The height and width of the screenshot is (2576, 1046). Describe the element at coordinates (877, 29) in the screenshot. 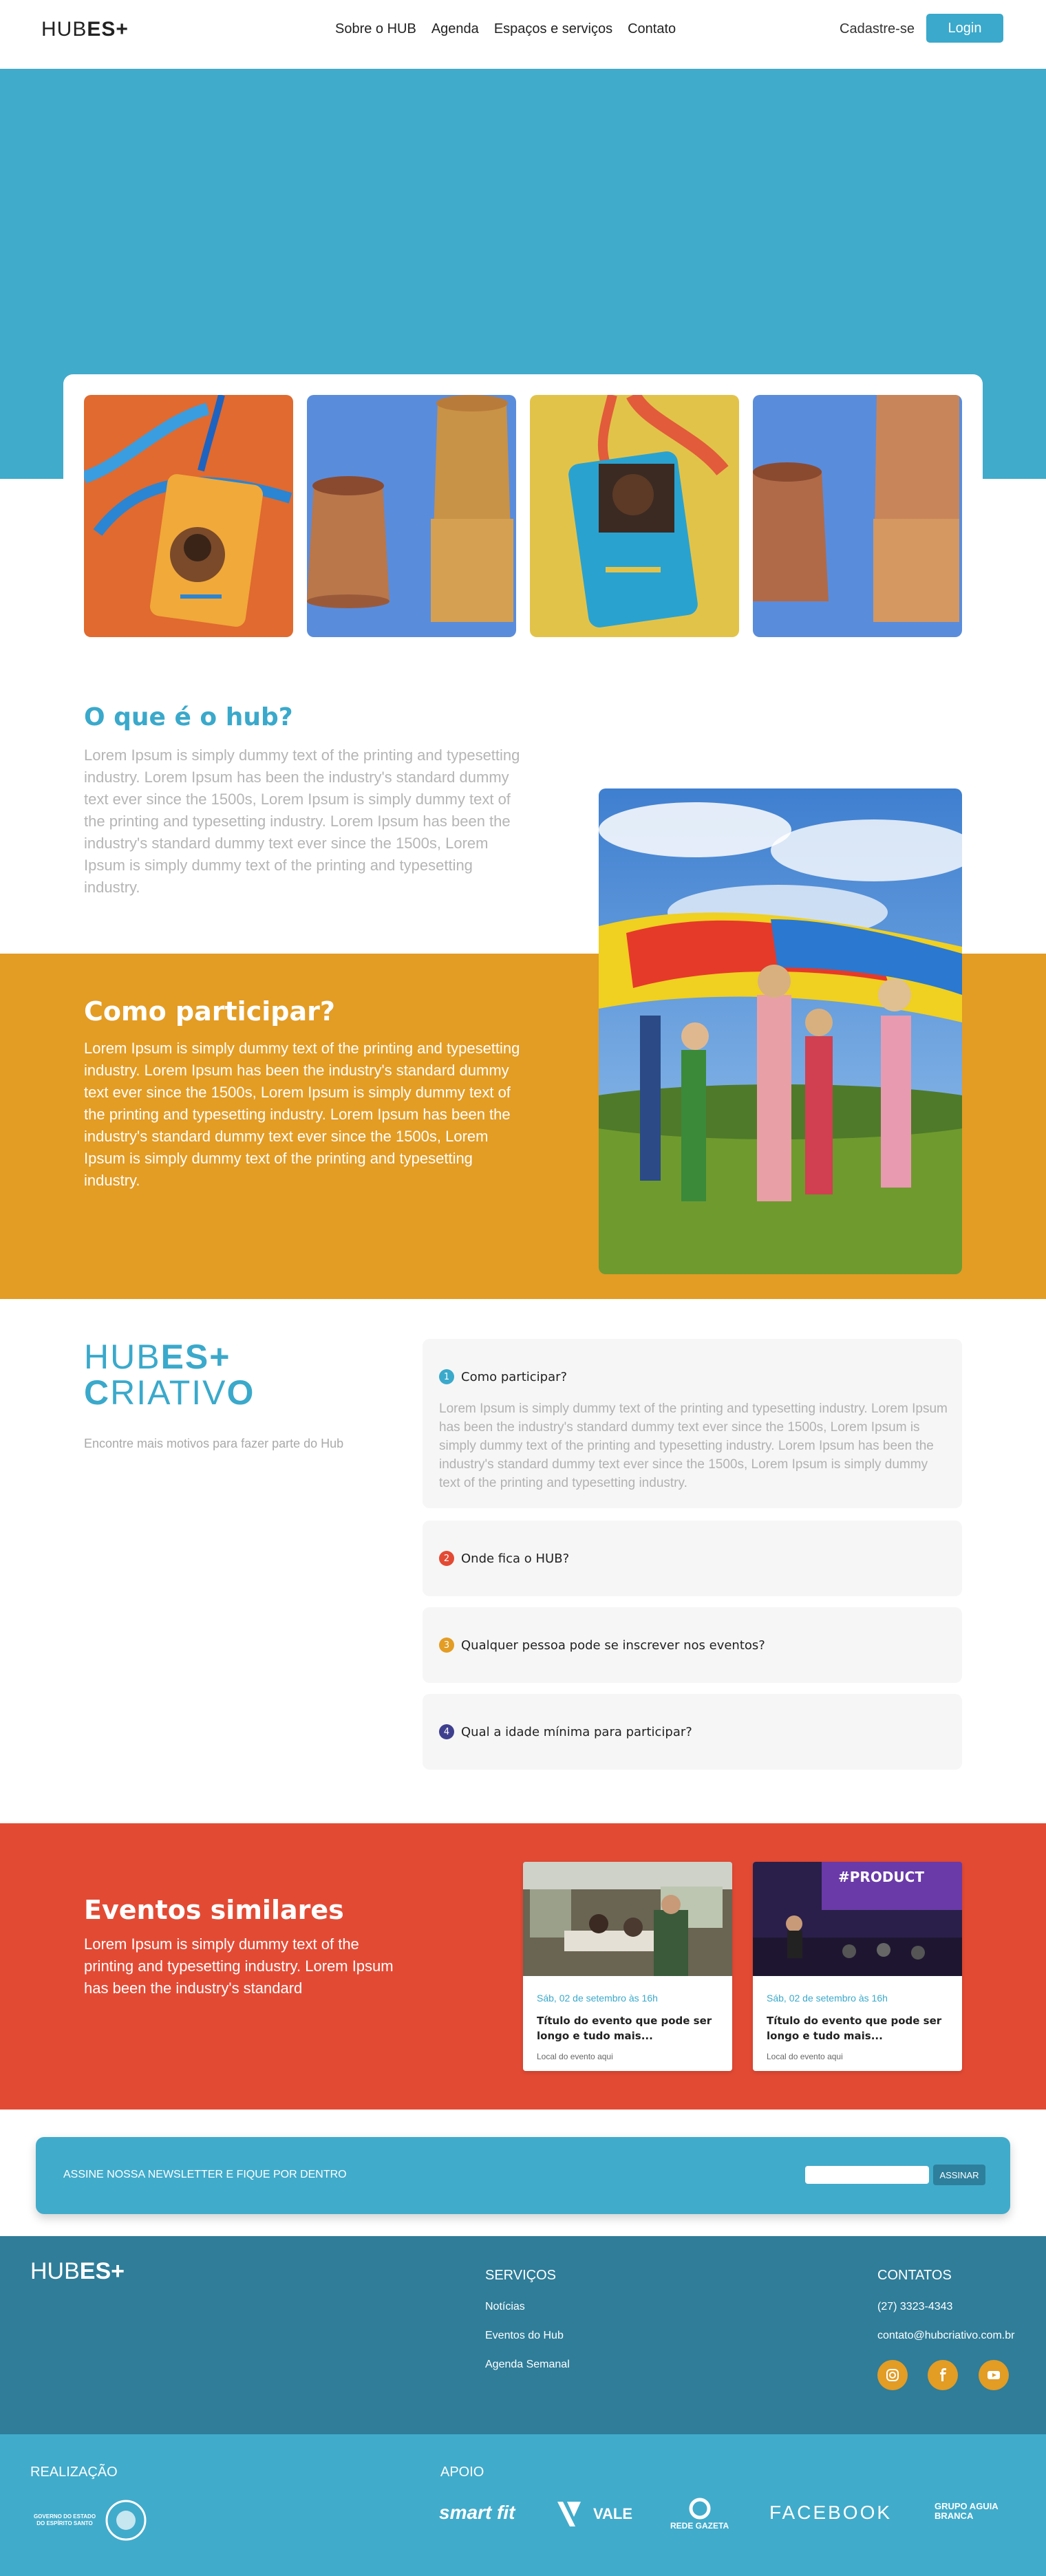

I see `signup-link: Cadastre-se` at that location.